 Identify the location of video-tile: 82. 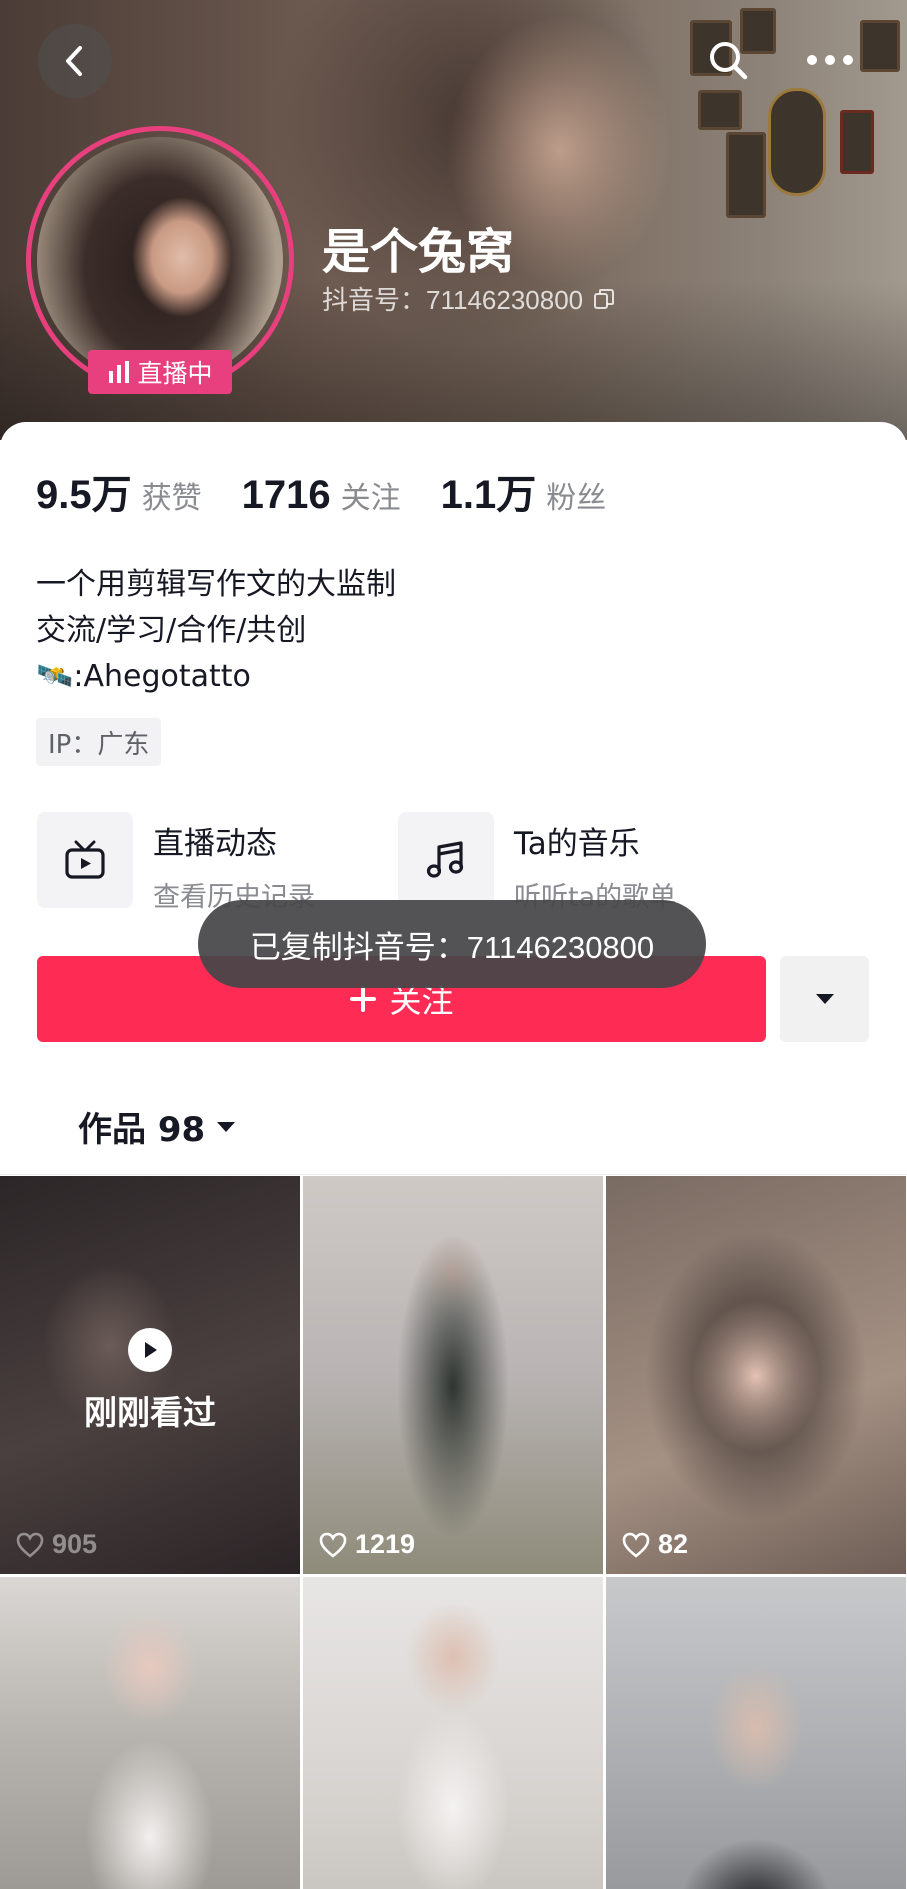
(756, 1375).